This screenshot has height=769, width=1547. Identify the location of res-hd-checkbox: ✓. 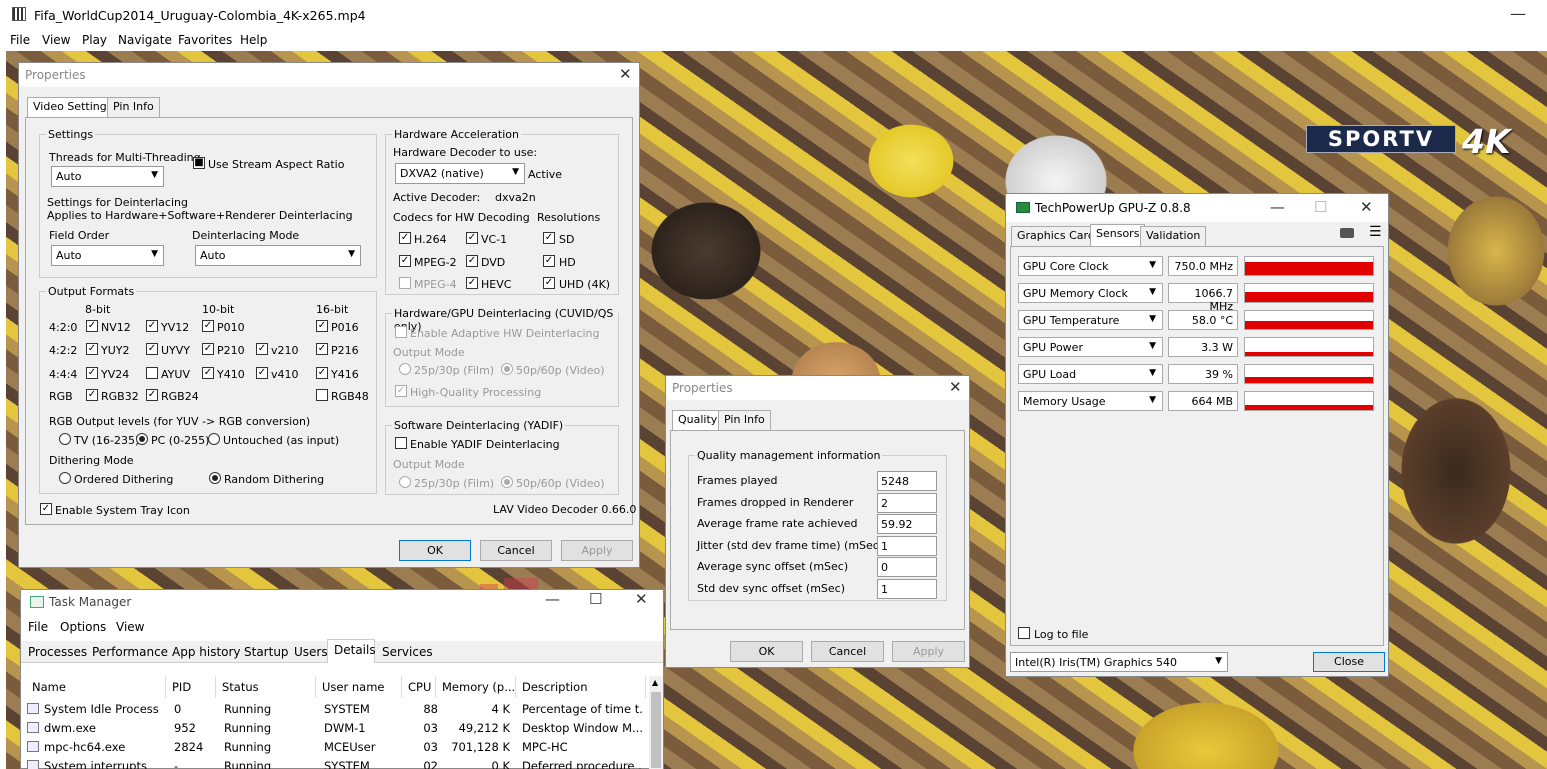
(549, 261).